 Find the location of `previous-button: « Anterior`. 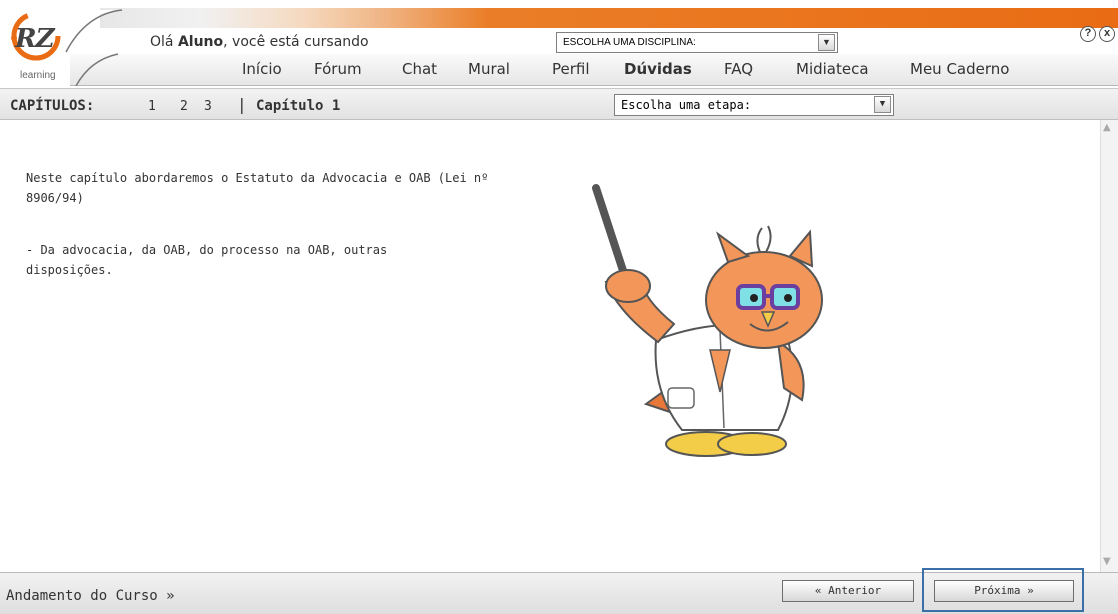

previous-button: « Anterior is located at coordinates (848, 591).